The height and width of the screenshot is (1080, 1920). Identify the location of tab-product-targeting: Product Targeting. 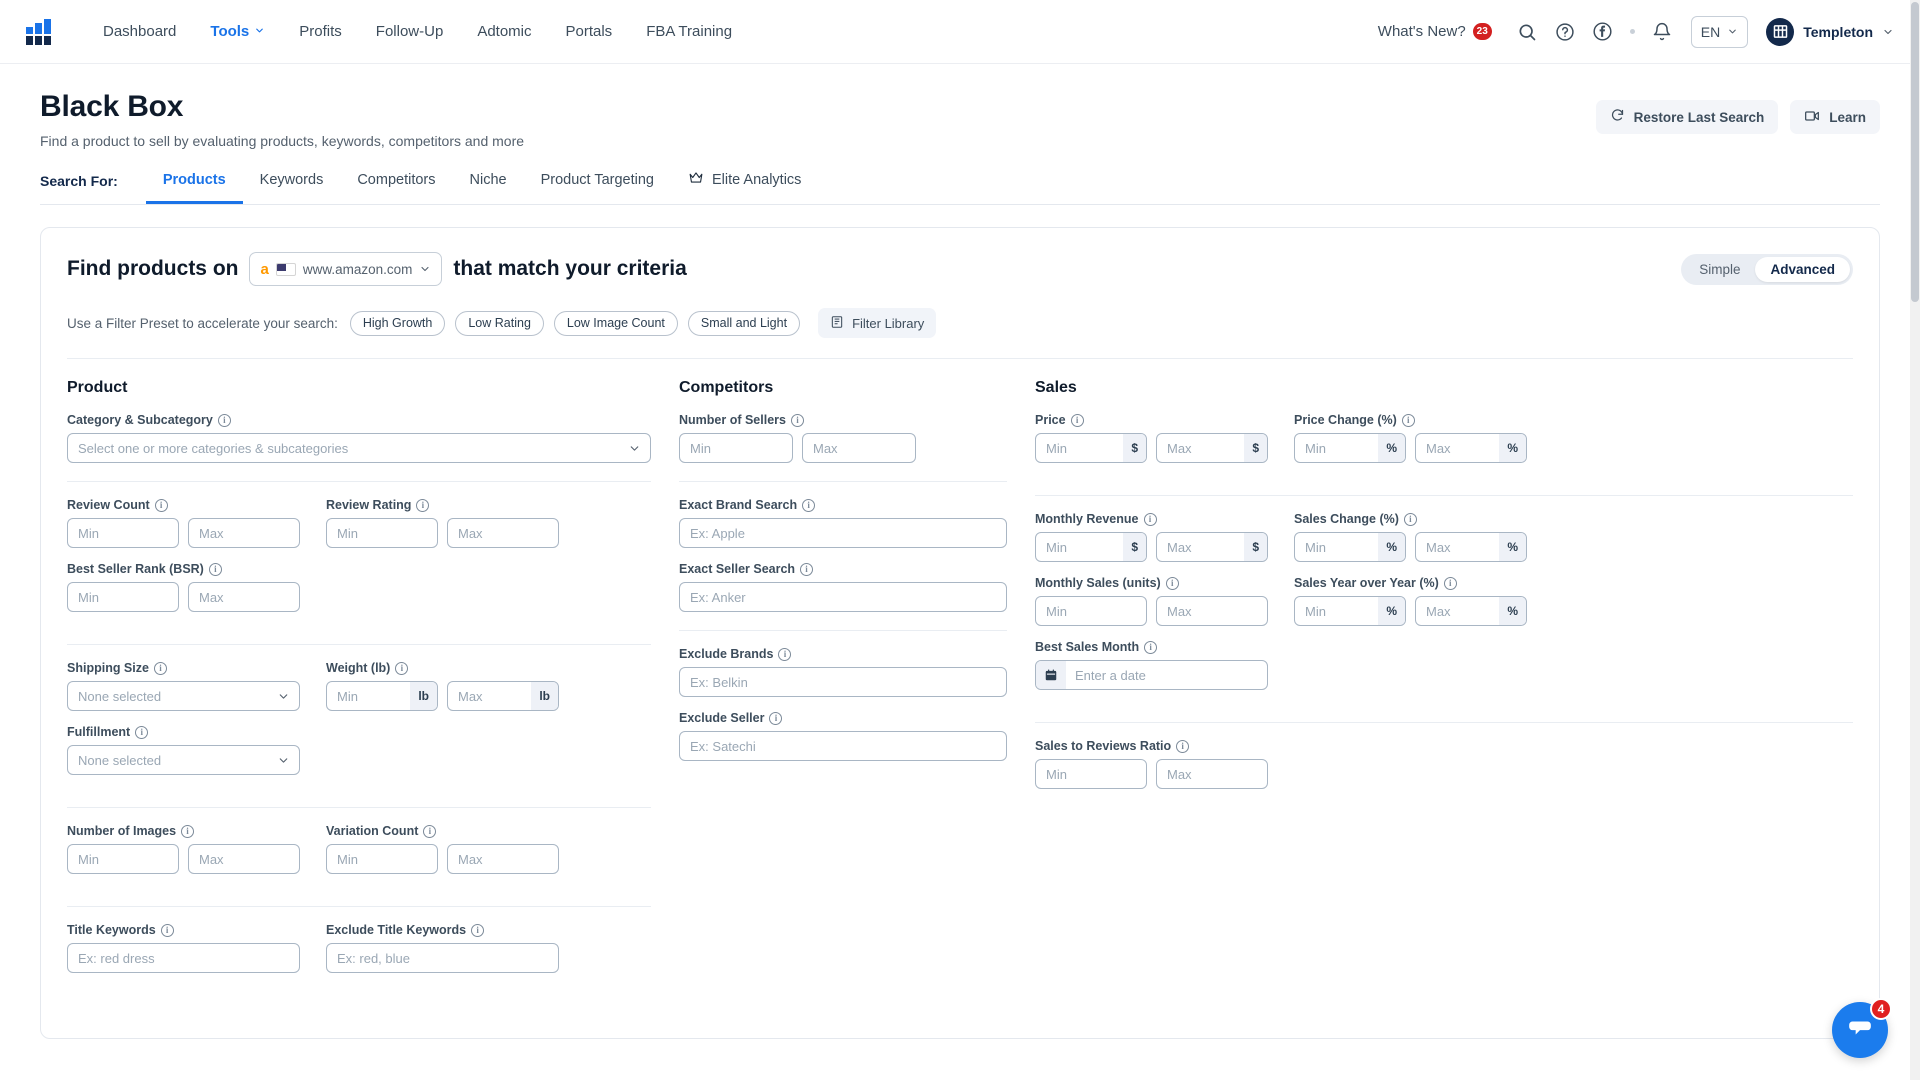
(597, 188).